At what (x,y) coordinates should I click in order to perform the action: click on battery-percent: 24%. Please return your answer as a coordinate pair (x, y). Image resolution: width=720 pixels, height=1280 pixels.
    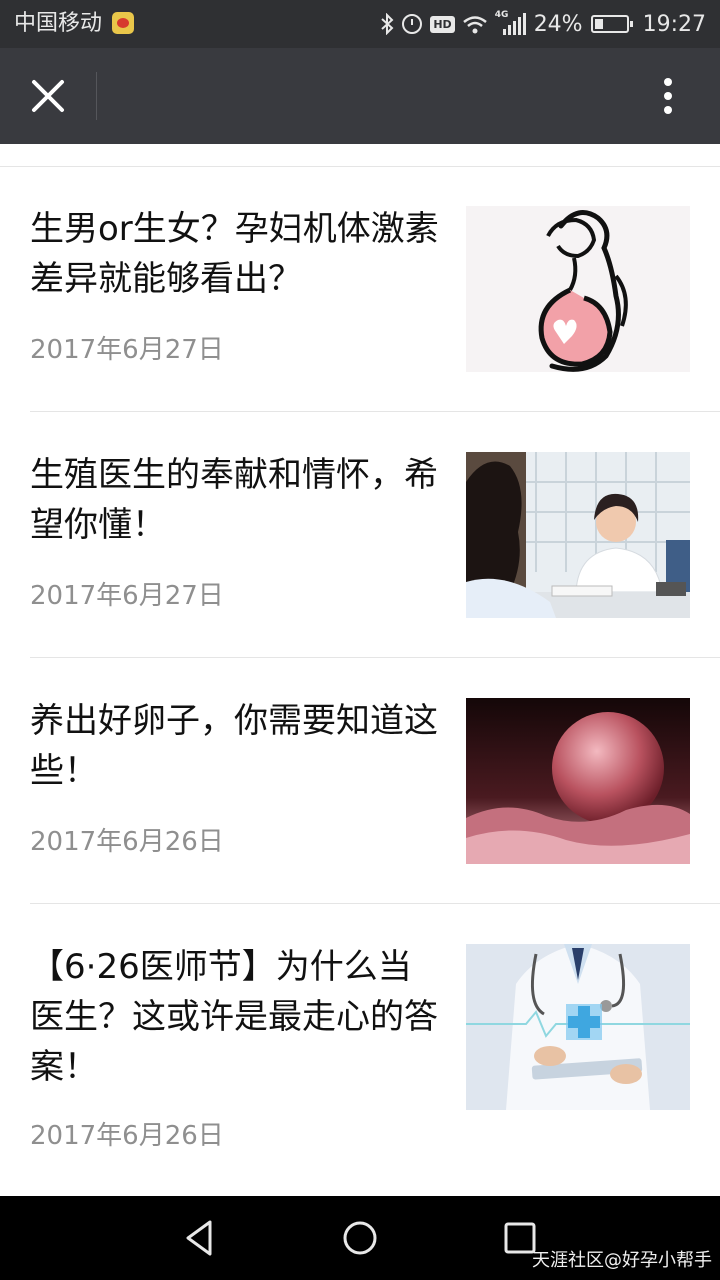
    Looking at the image, I should click on (558, 24).